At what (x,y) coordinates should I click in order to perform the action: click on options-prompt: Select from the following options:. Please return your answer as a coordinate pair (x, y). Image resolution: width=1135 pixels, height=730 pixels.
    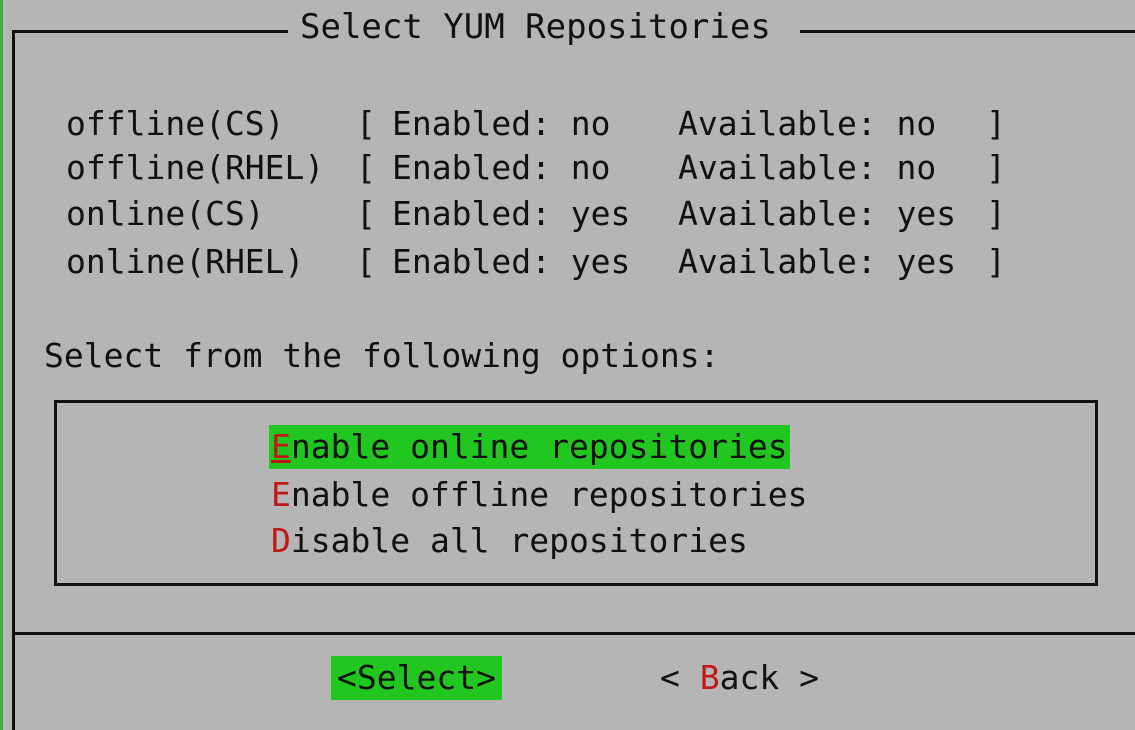
    Looking at the image, I should click on (382, 355).